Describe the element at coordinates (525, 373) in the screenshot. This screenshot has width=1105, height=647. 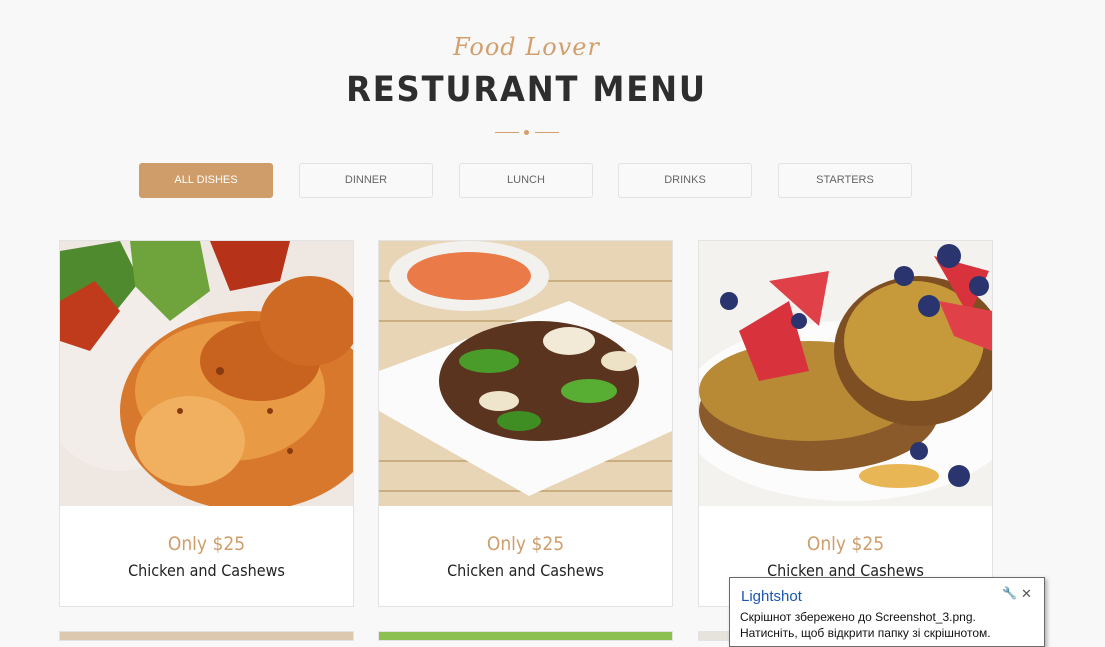
I see `beef-pepper-stir-fry-photo` at that location.